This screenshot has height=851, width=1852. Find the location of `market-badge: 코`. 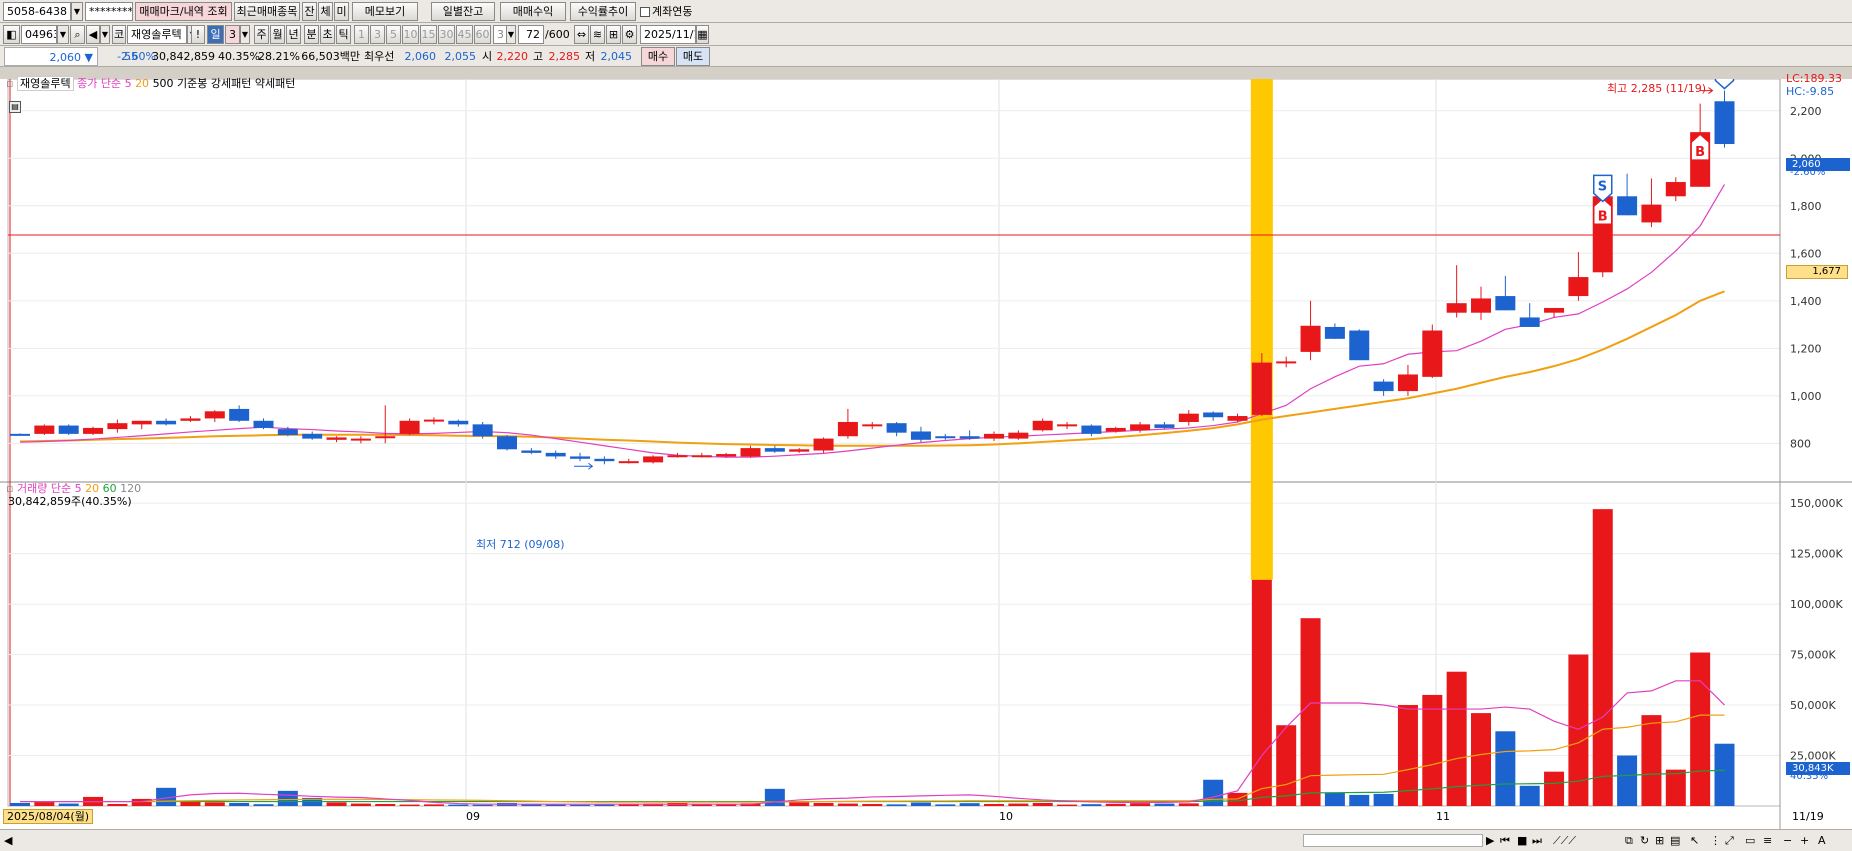

market-badge: 코 is located at coordinates (119, 34).